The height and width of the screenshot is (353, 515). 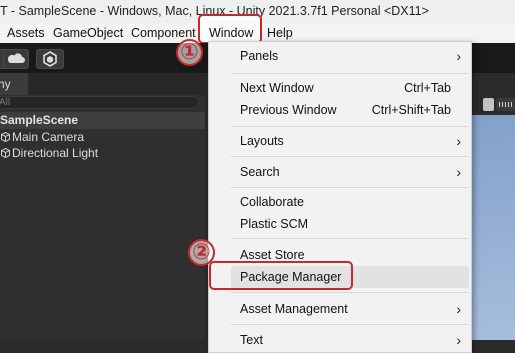 What do you see at coordinates (294, 309) in the screenshot?
I see `menu-item-label: Asset Management` at bounding box center [294, 309].